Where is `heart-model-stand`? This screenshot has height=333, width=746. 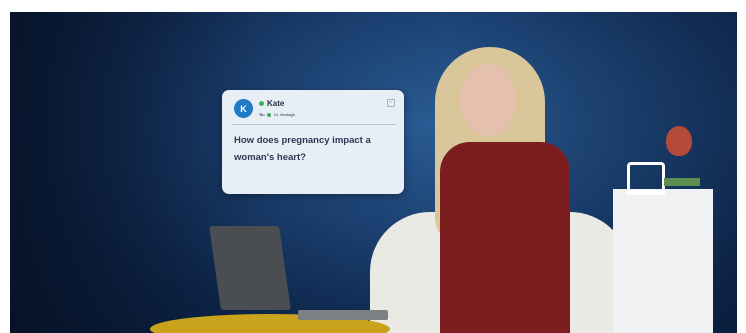 heart-model-stand is located at coordinates (682, 182).